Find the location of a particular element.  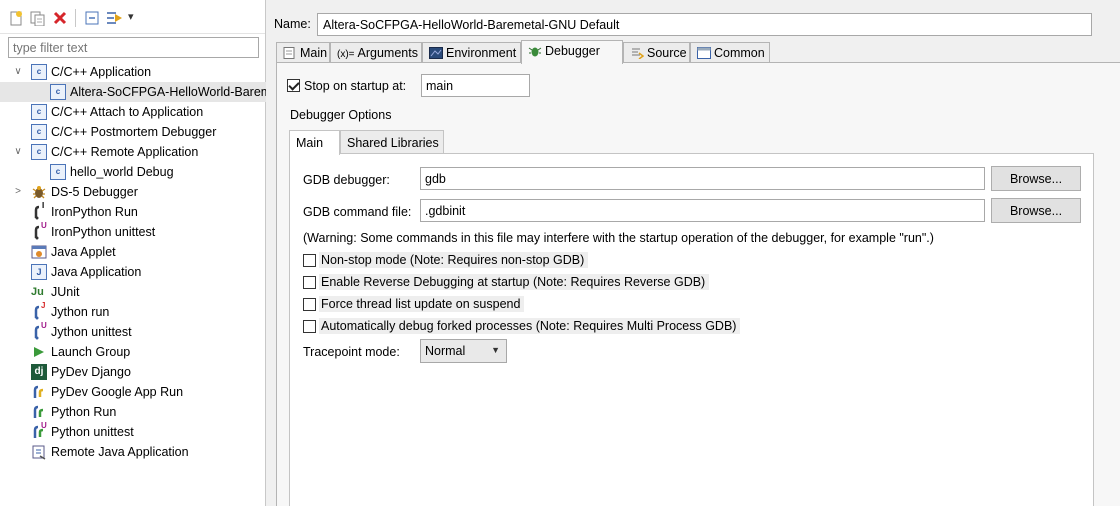

tree-item-java-applet: Java Applet is located at coordinates (133, 252).